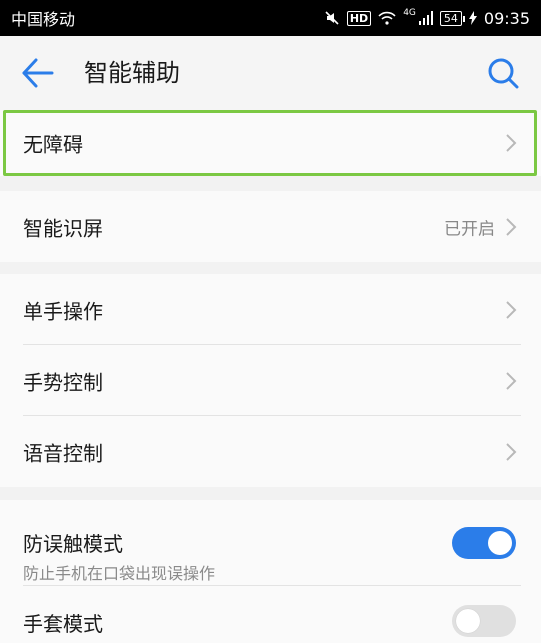 Image resolution: width=541 pixels, height=643 pixels. I want to click on carrier-name: 中国移动, so click(43, 19).